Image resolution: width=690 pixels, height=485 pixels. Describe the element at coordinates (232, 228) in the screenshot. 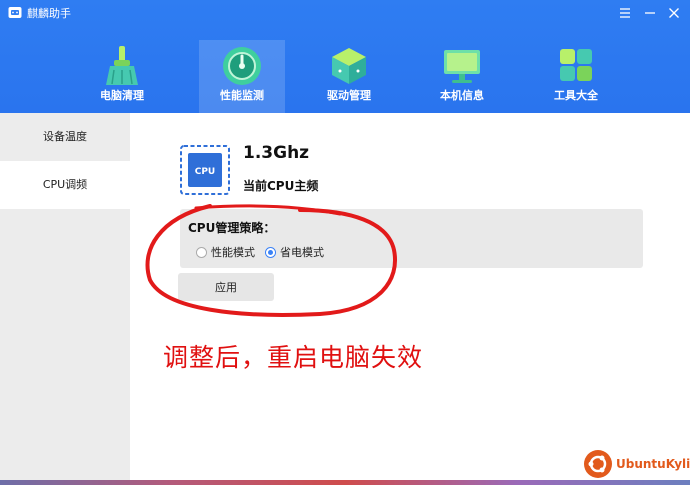

I see `cpu-policy-title: CPU管理策略：` at that location.